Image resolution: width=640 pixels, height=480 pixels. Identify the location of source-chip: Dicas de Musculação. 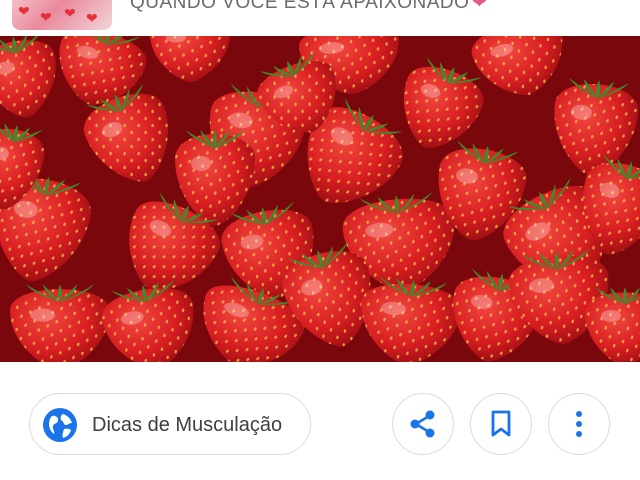
(170, 424).